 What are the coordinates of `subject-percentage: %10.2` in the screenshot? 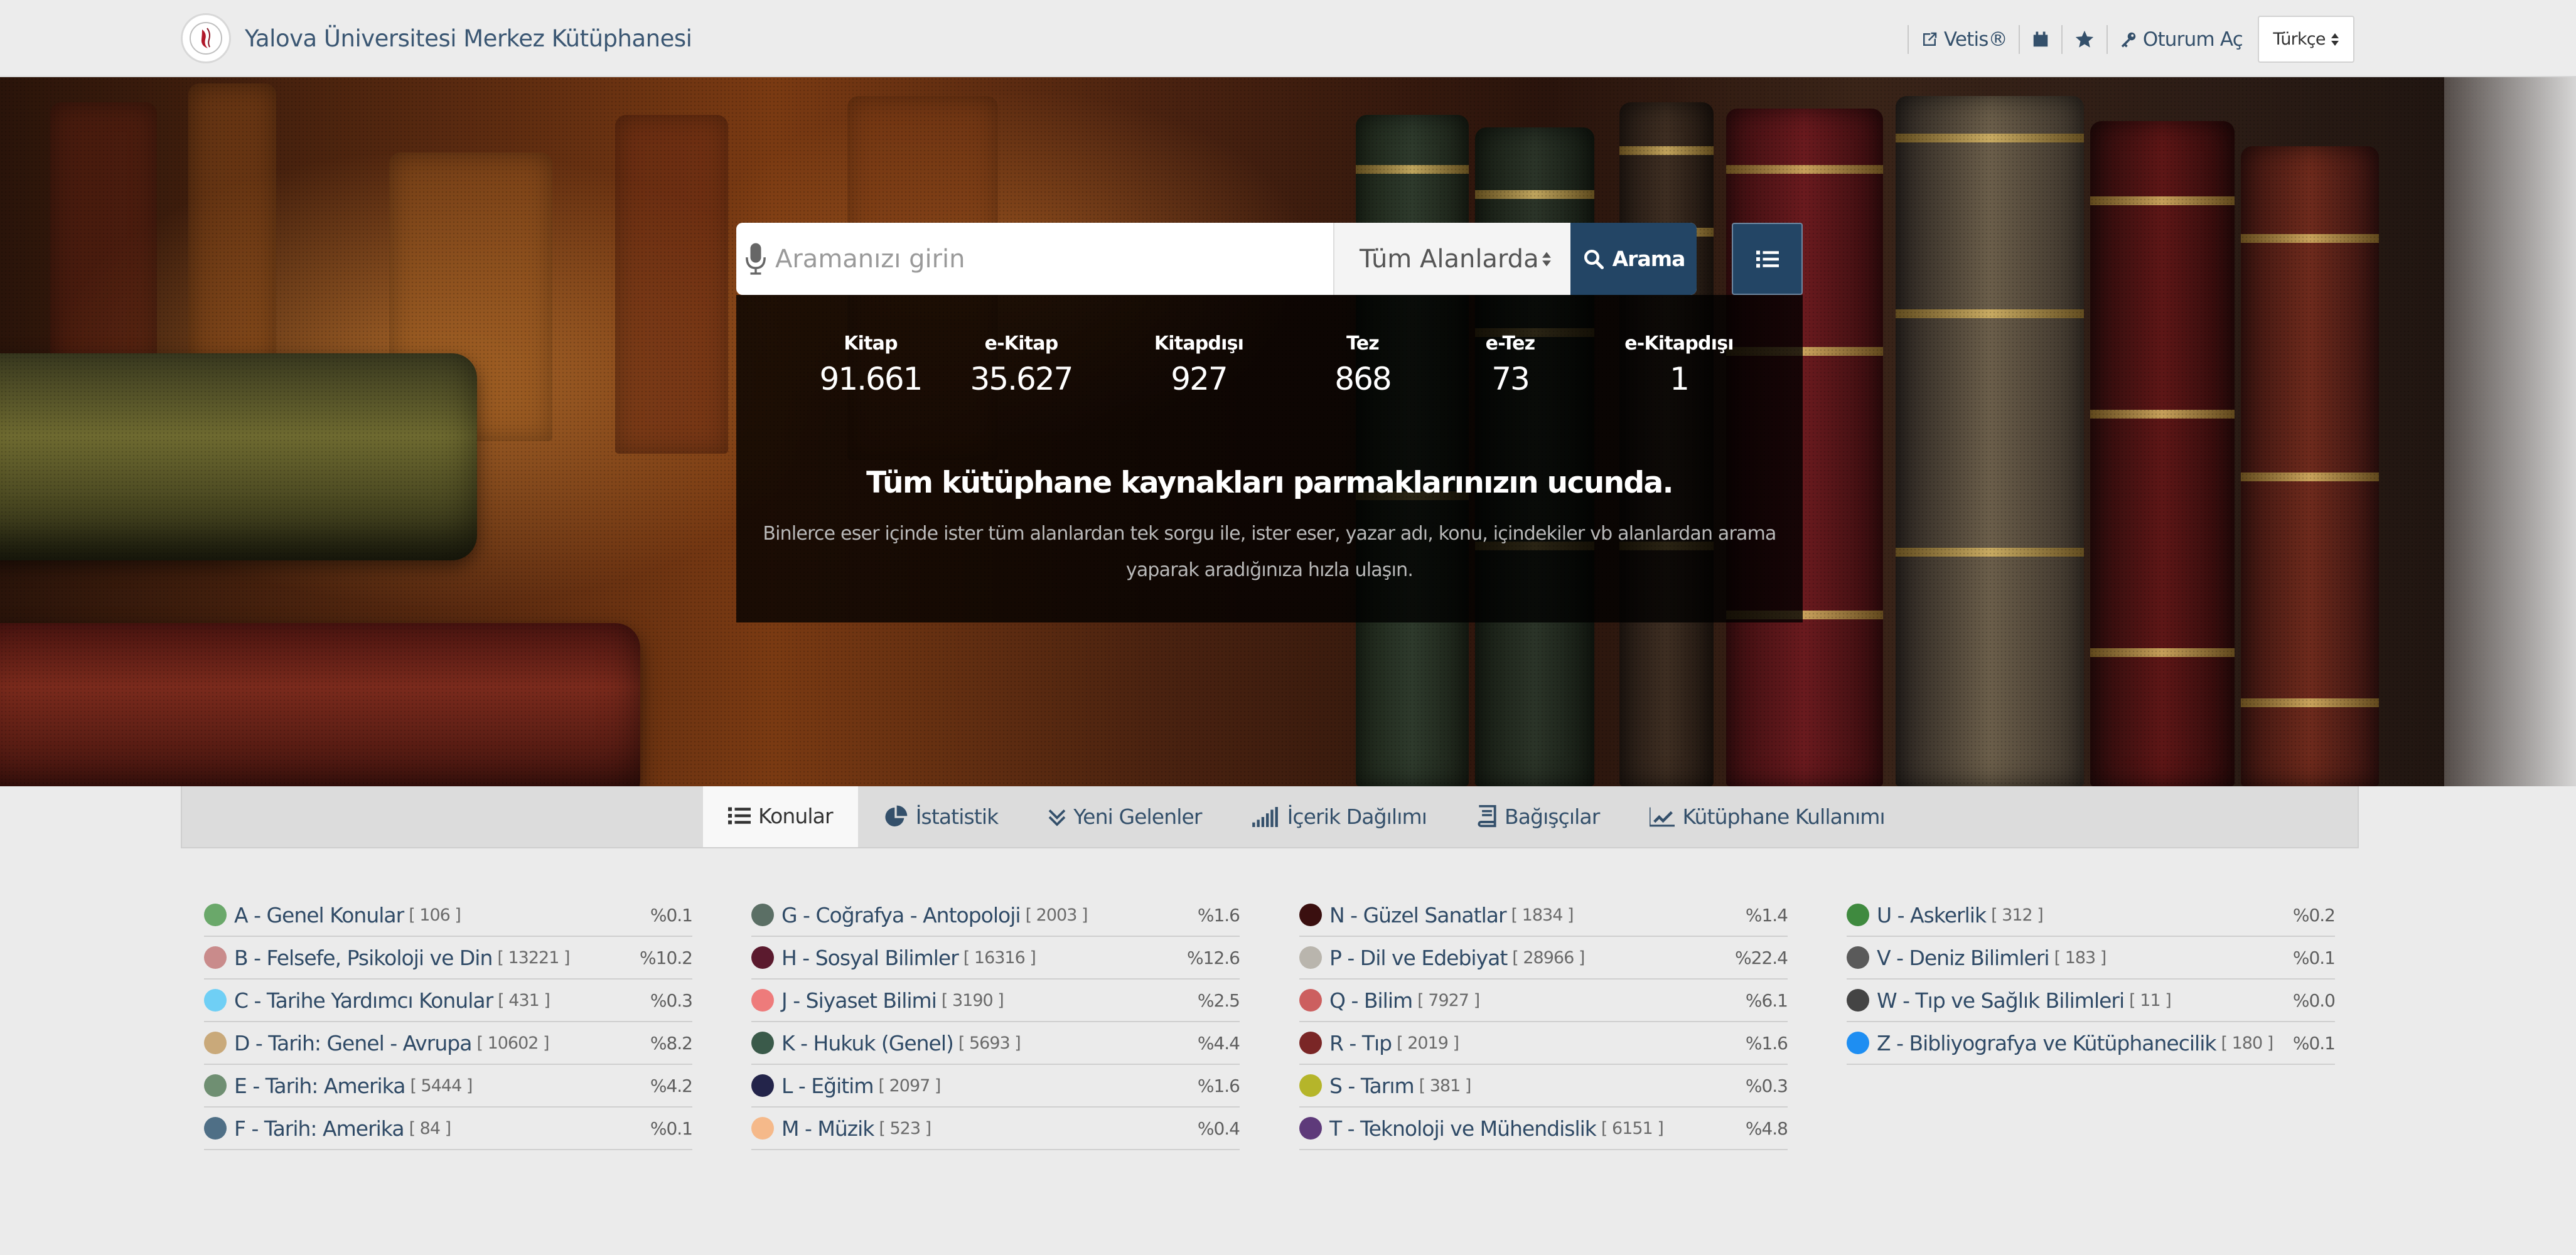 It's located at (666, 957).